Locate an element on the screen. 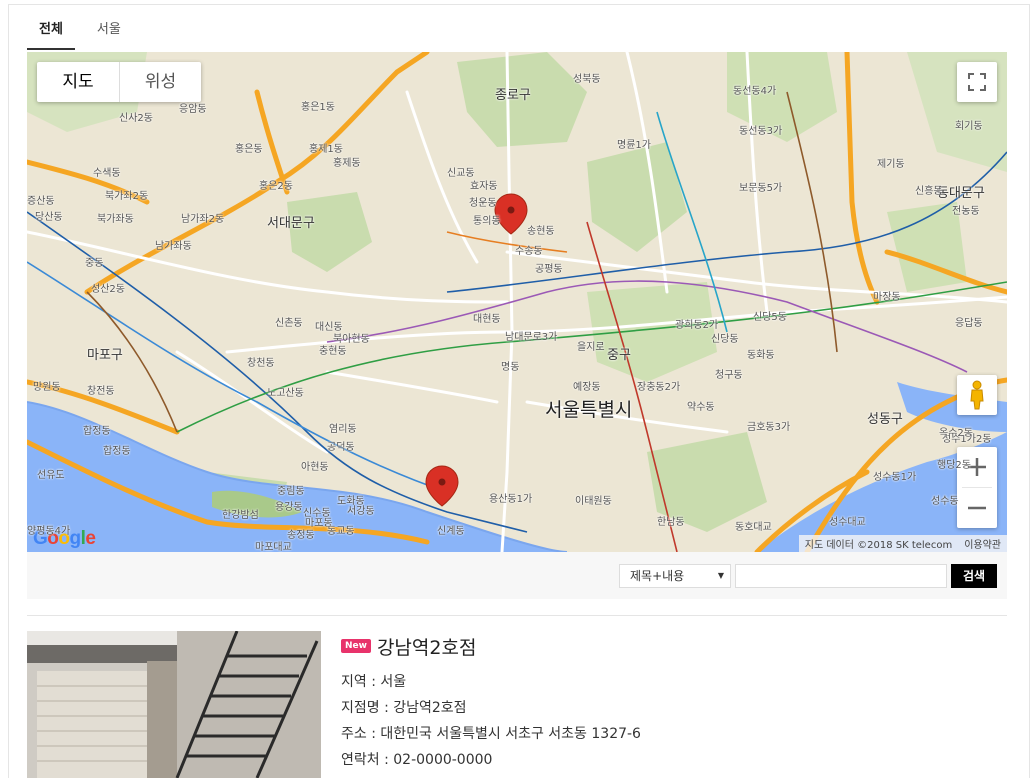  search-button: 검색 is located at coordinates (974, 576).